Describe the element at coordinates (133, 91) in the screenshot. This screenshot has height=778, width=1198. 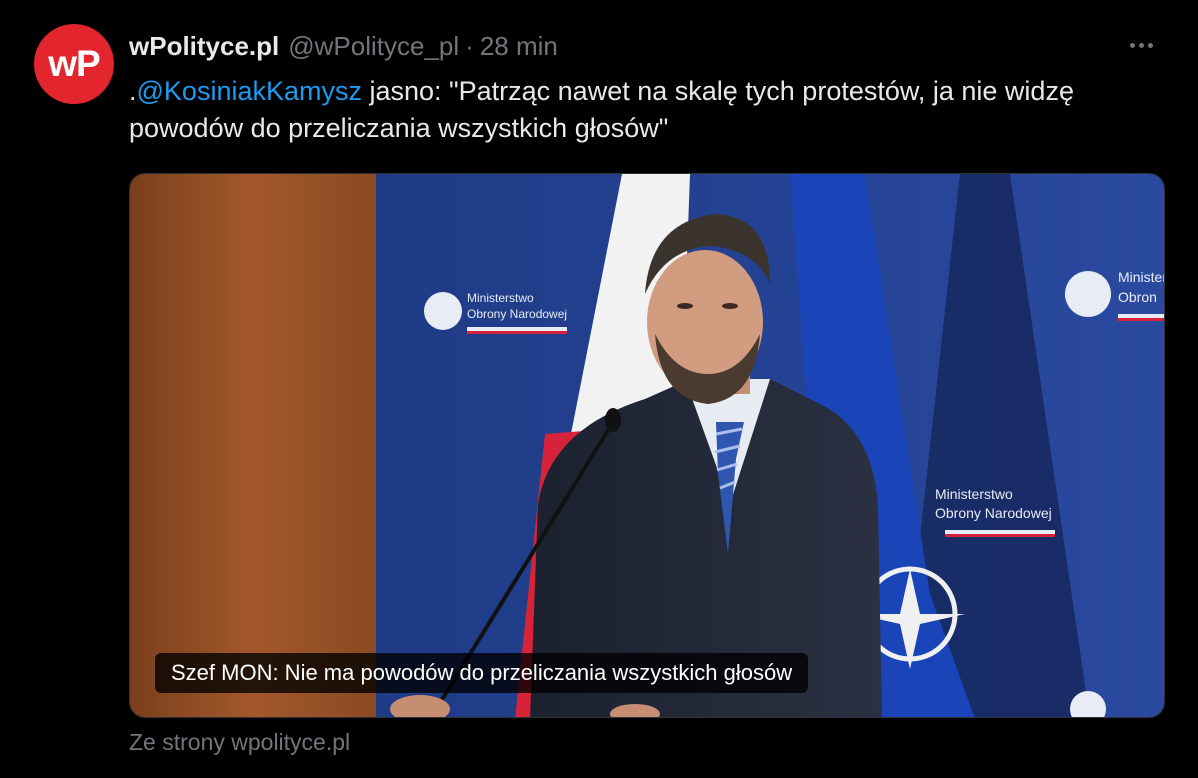
I see `text-prefix: .` at that location.